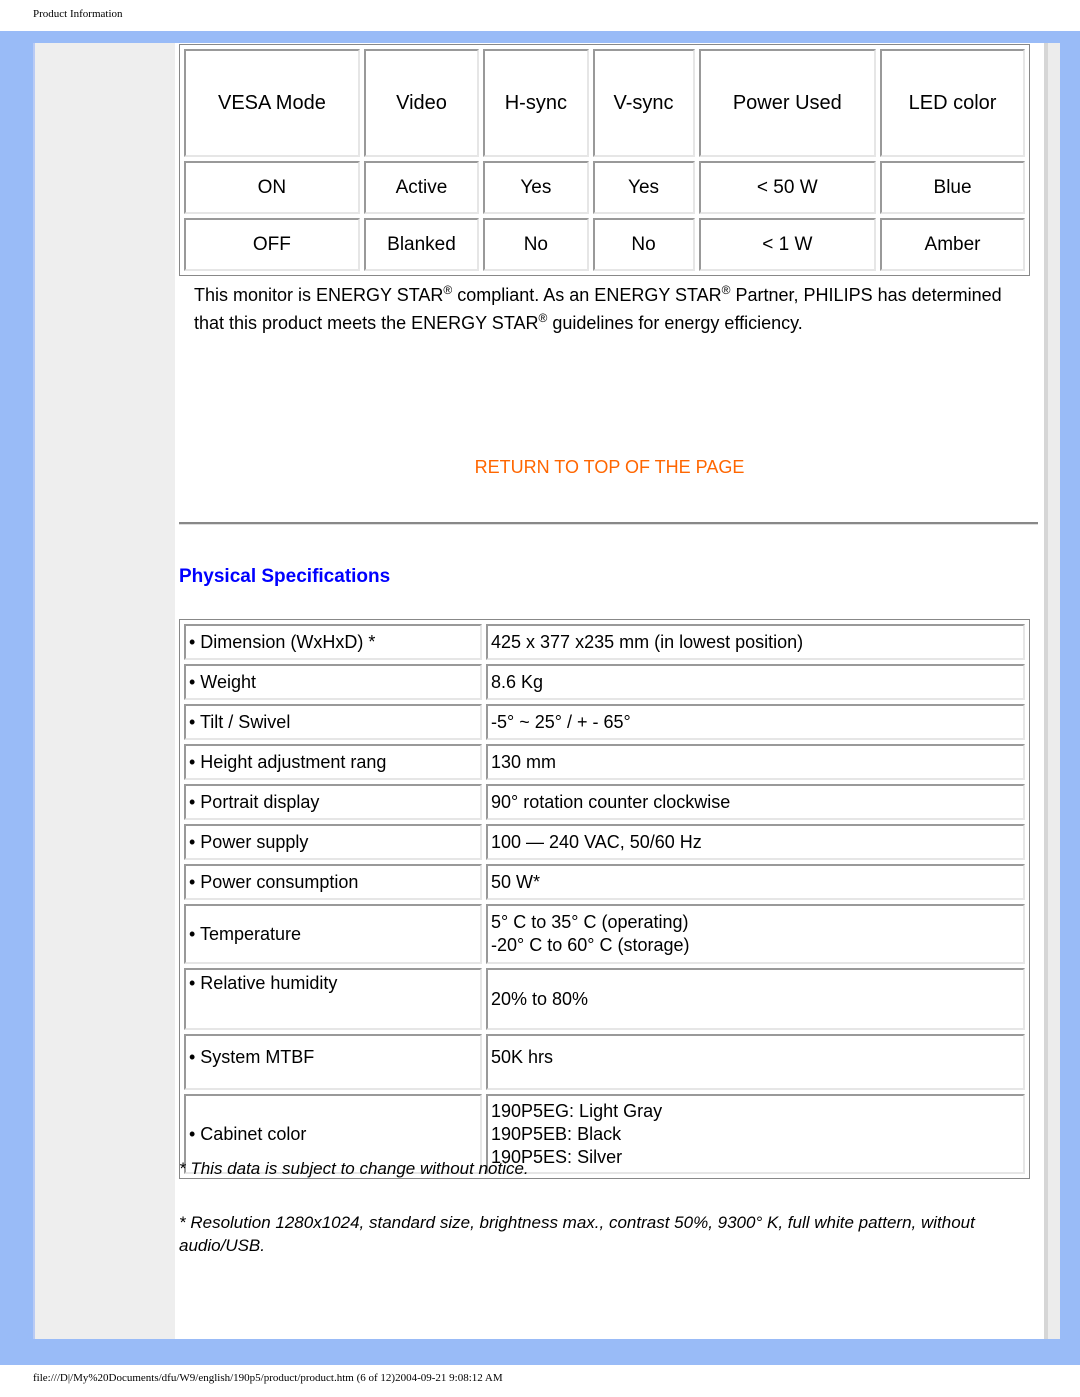 The height and width of the screenshot is (1397, 1080). Describe the element at coordinates (755, 802) in the screenshot. I see `spec-value: 90° rotation counter clockwise` at that location.